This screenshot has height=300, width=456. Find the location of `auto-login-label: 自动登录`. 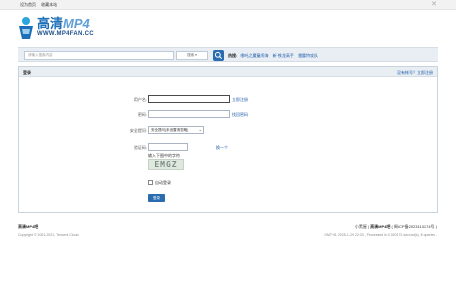

auto-login-label: 自动登录 is located at coordinates (163, 183).